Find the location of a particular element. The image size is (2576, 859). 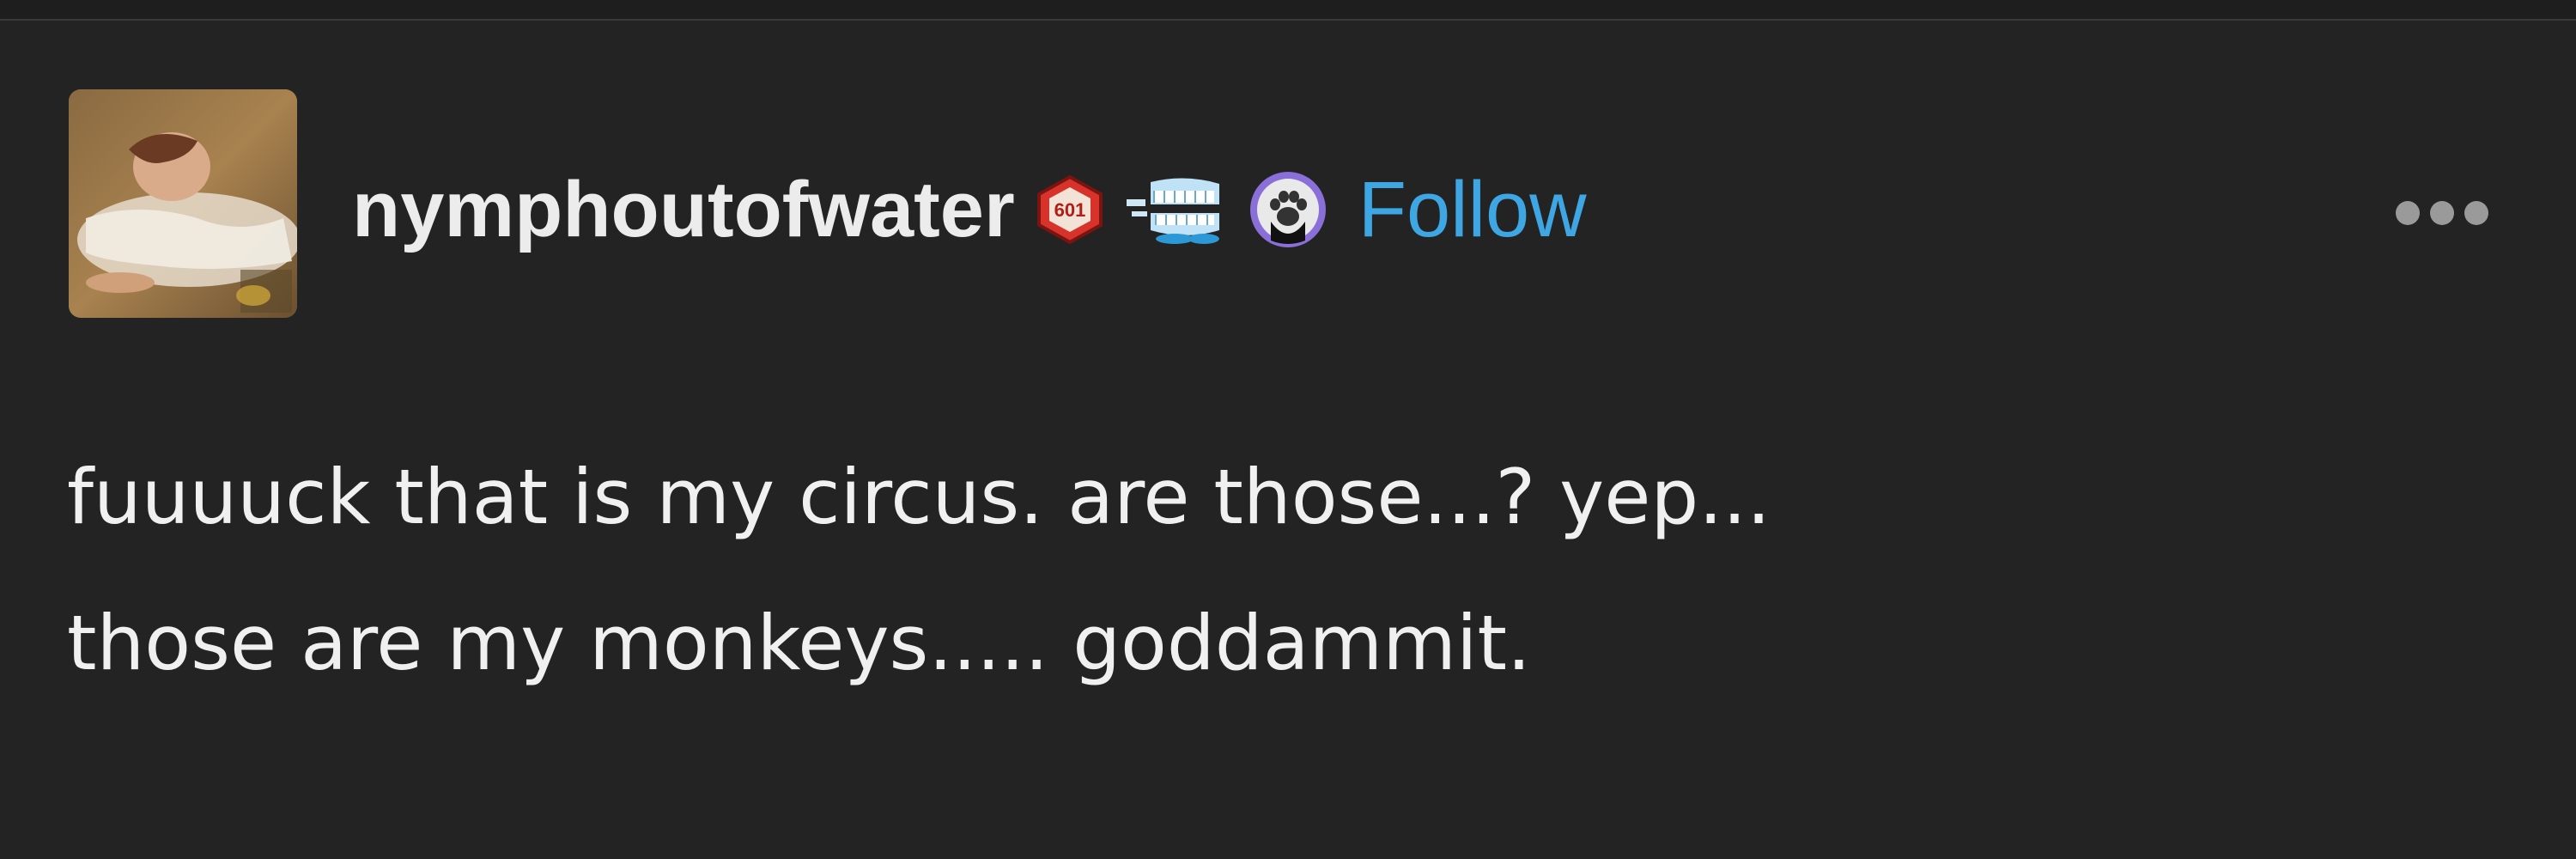

more-options-icon is located at coordinates (2442, 213).